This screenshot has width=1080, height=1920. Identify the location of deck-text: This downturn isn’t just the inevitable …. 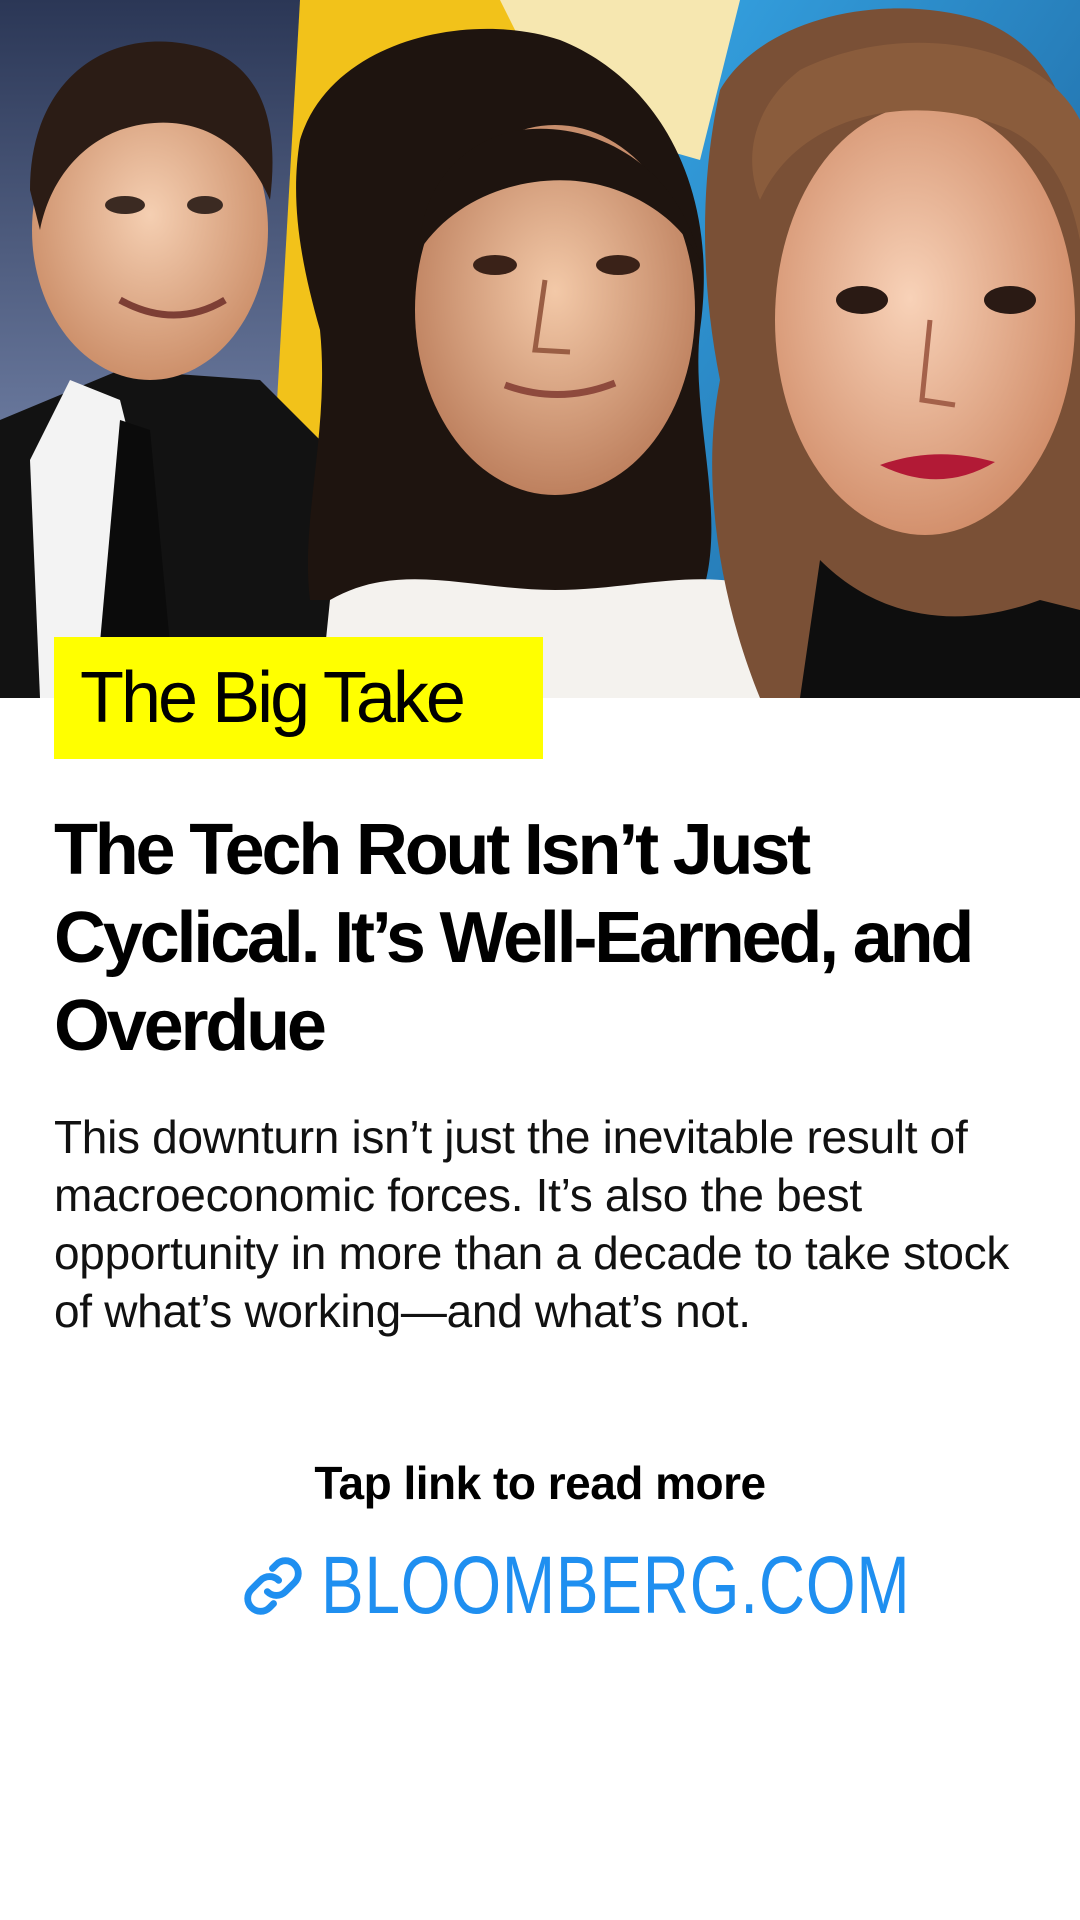
(532, 1224).